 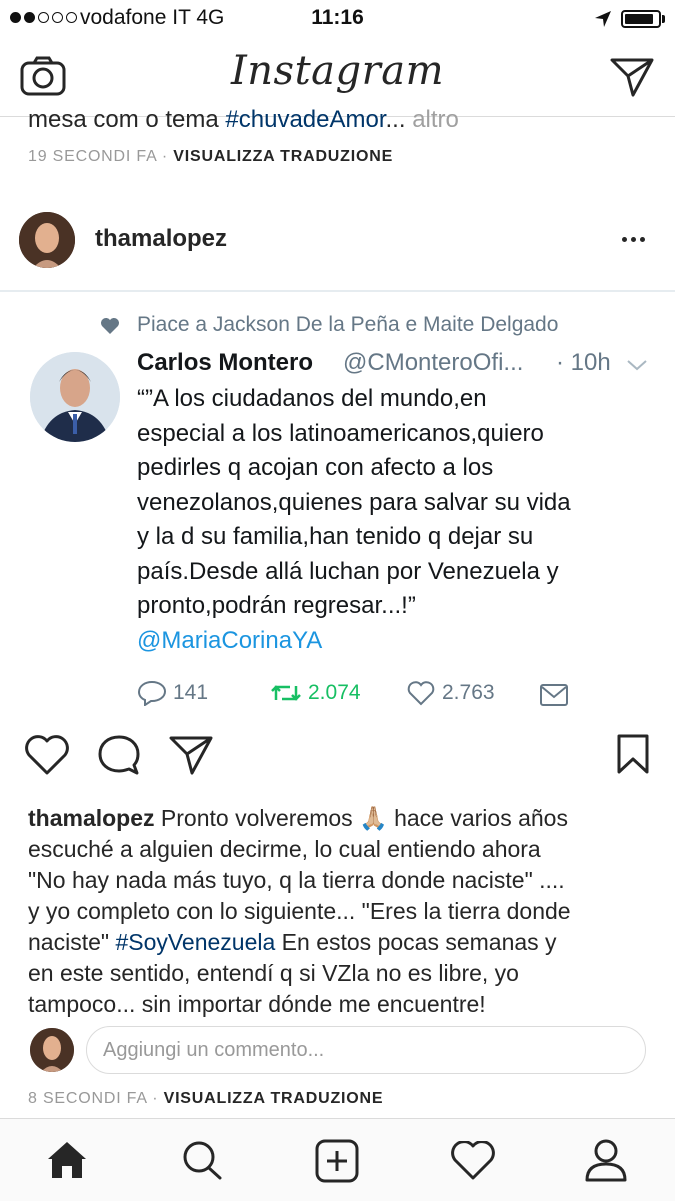 I want to click on more-link: altro, so click(x=432, y=119).